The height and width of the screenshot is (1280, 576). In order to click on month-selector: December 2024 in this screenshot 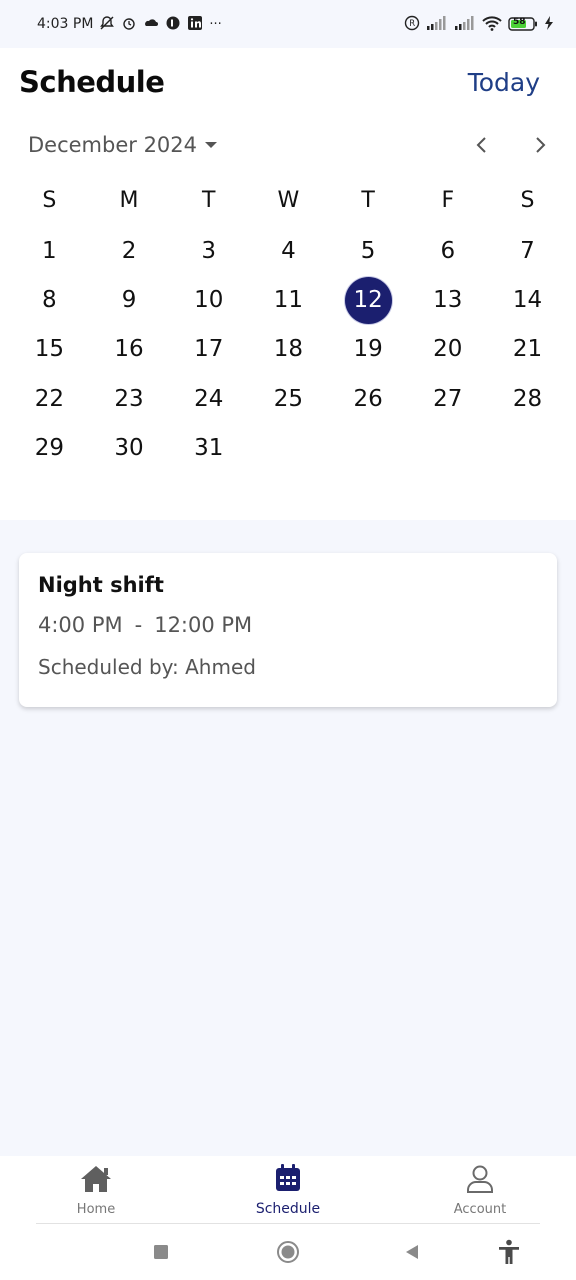, I will do `click(112, 145)`.